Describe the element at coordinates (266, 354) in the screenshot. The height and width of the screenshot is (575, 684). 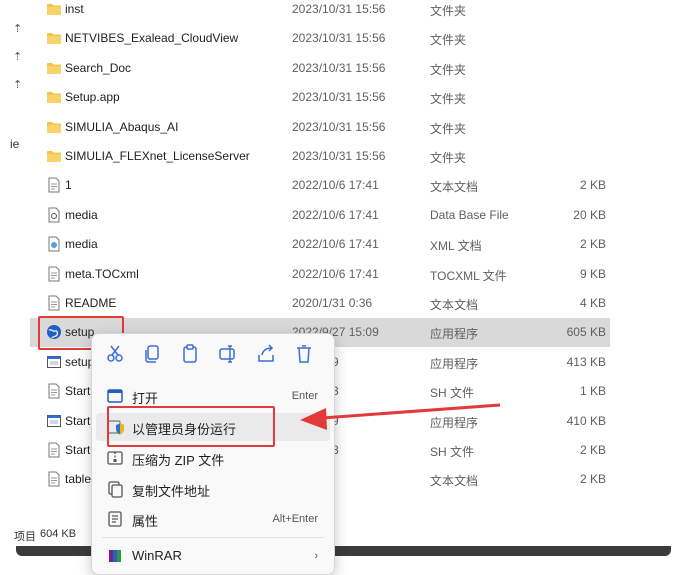
I see `share-icon` at that location.